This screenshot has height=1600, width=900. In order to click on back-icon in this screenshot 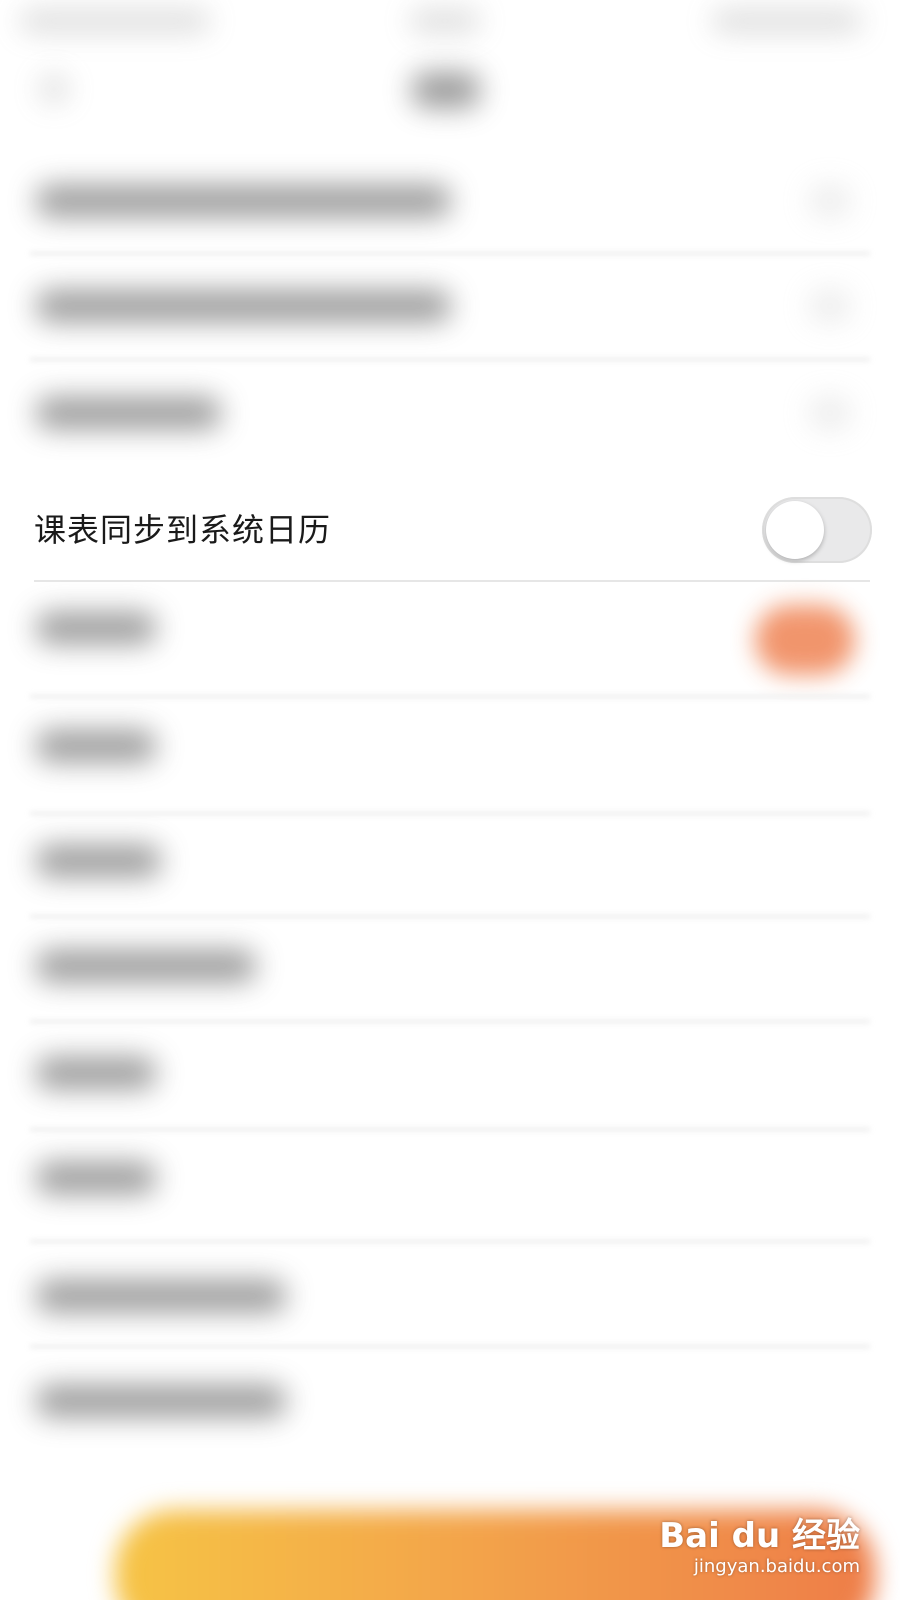, I will do `click(54, 89)`.